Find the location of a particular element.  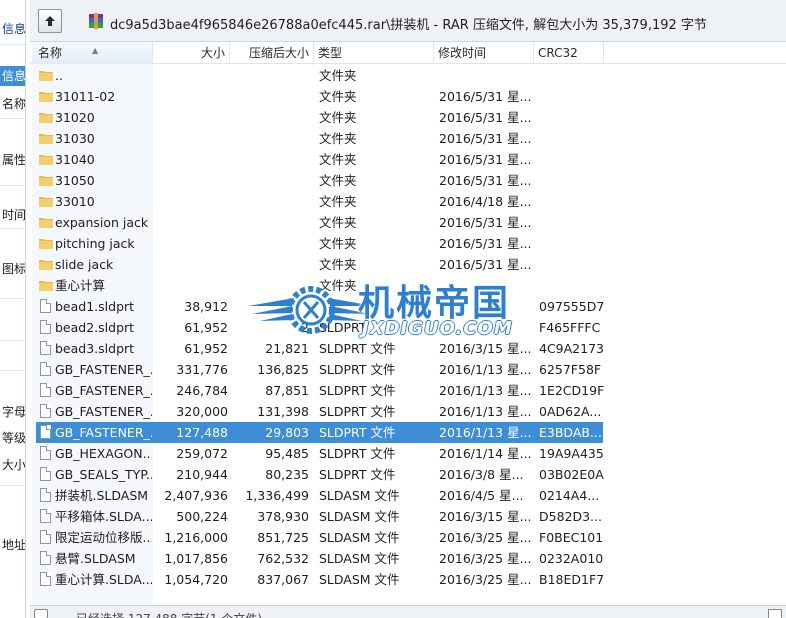

left-panel-item-size: 大小 is located at coordinates (12, 464).